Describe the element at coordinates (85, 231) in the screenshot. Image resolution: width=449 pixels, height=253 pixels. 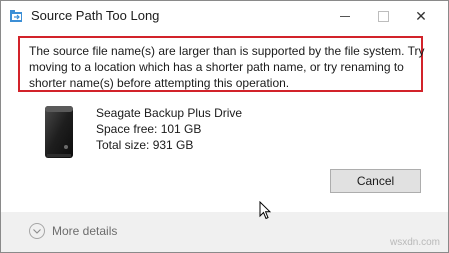
I see `more-details-label: More details` at that location.